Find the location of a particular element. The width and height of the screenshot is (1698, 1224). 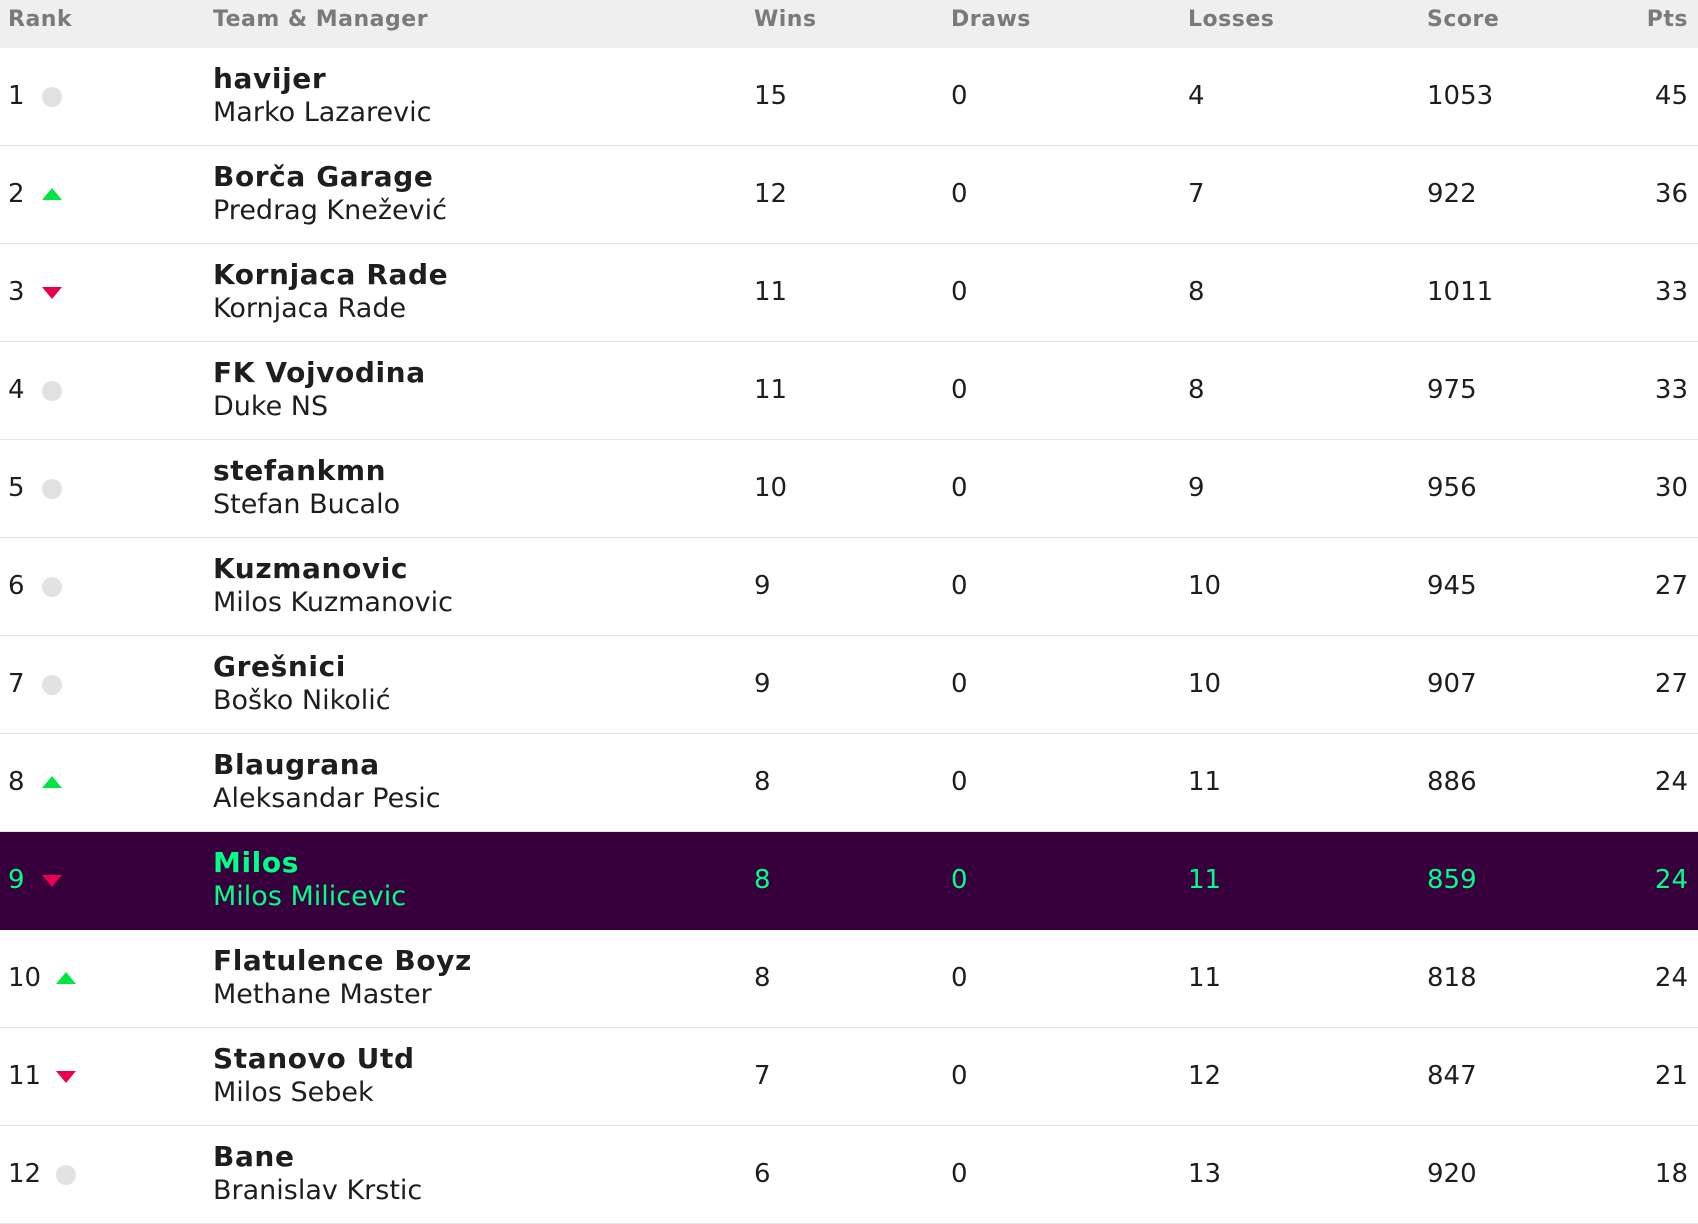

team-name: stefankmn is located at coordinates (473, 471).